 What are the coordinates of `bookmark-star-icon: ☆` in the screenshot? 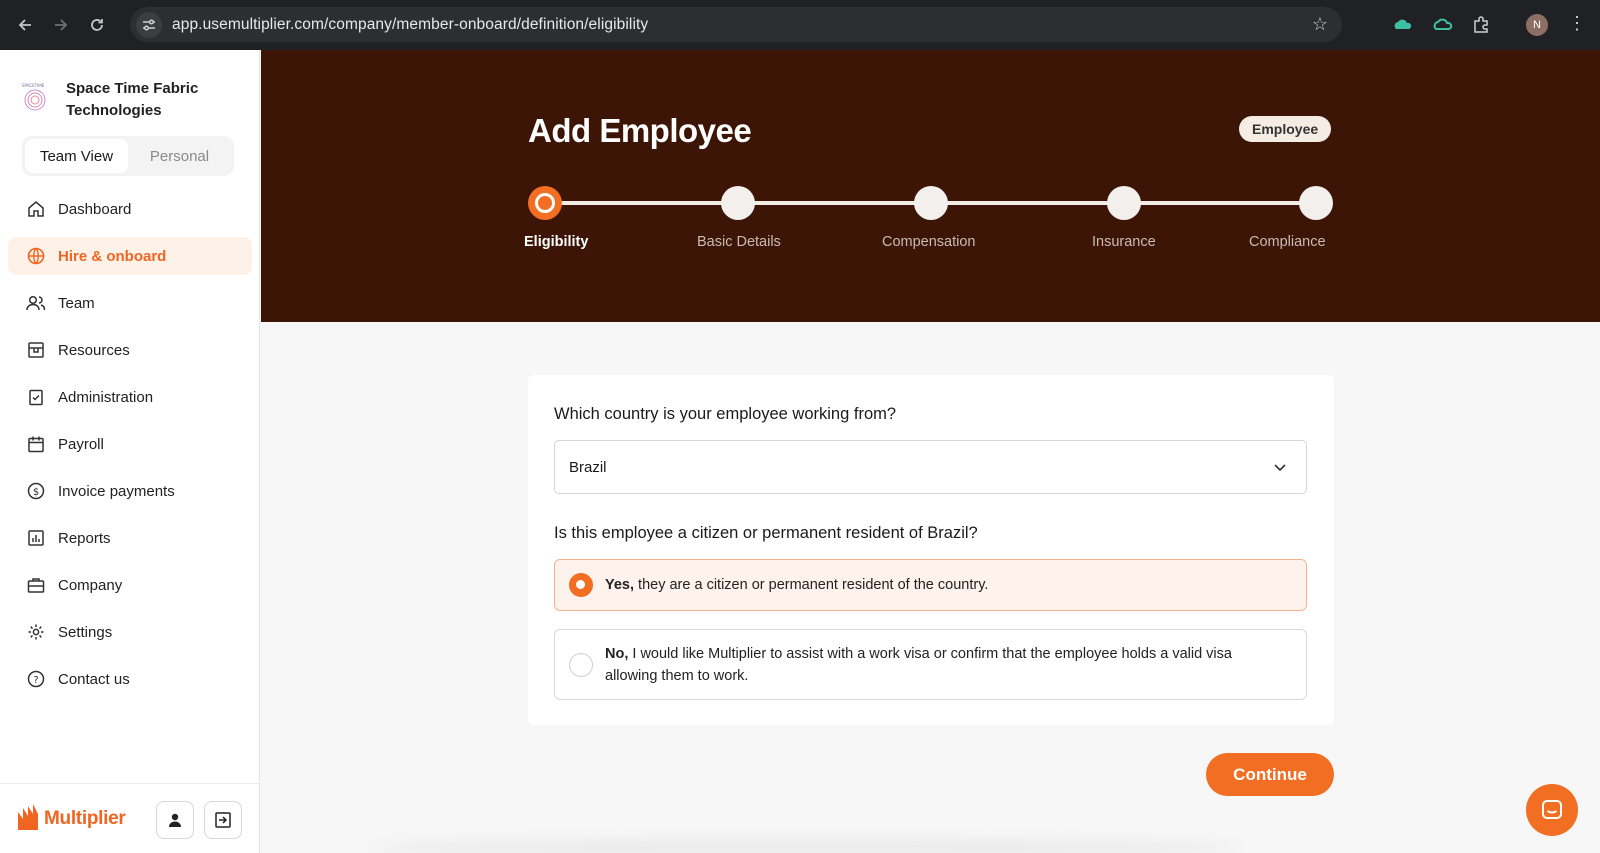 It's located at (1320, 24).